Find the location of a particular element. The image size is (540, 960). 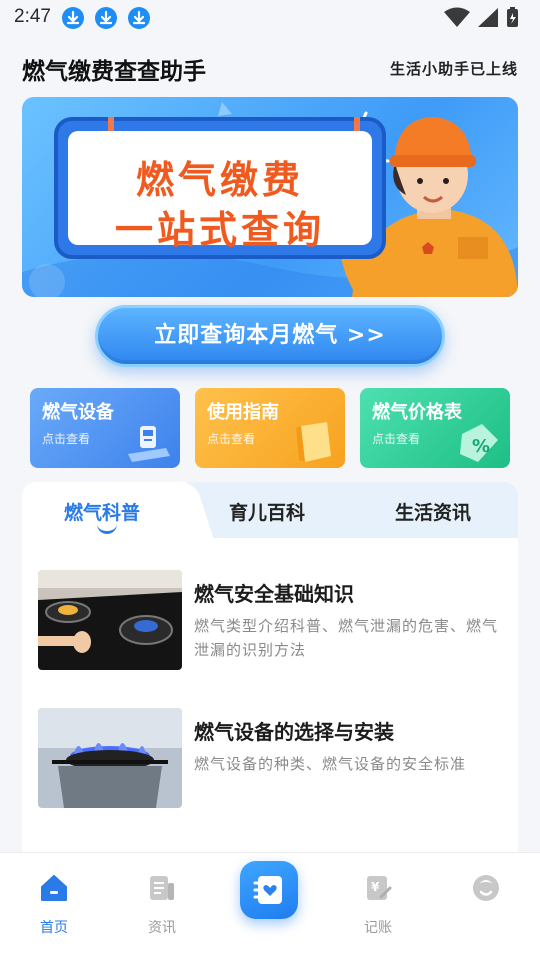

price-tag-icon: % is located at coordinates (479, 443).